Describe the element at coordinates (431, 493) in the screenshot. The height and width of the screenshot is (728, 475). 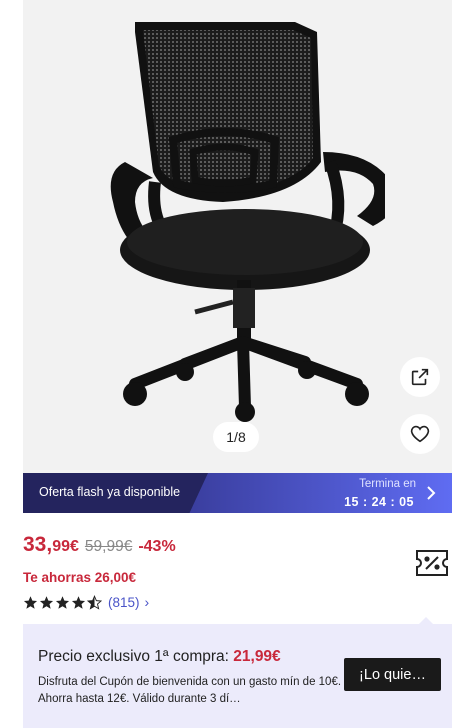
I see `chevron-right-icon` at that location.